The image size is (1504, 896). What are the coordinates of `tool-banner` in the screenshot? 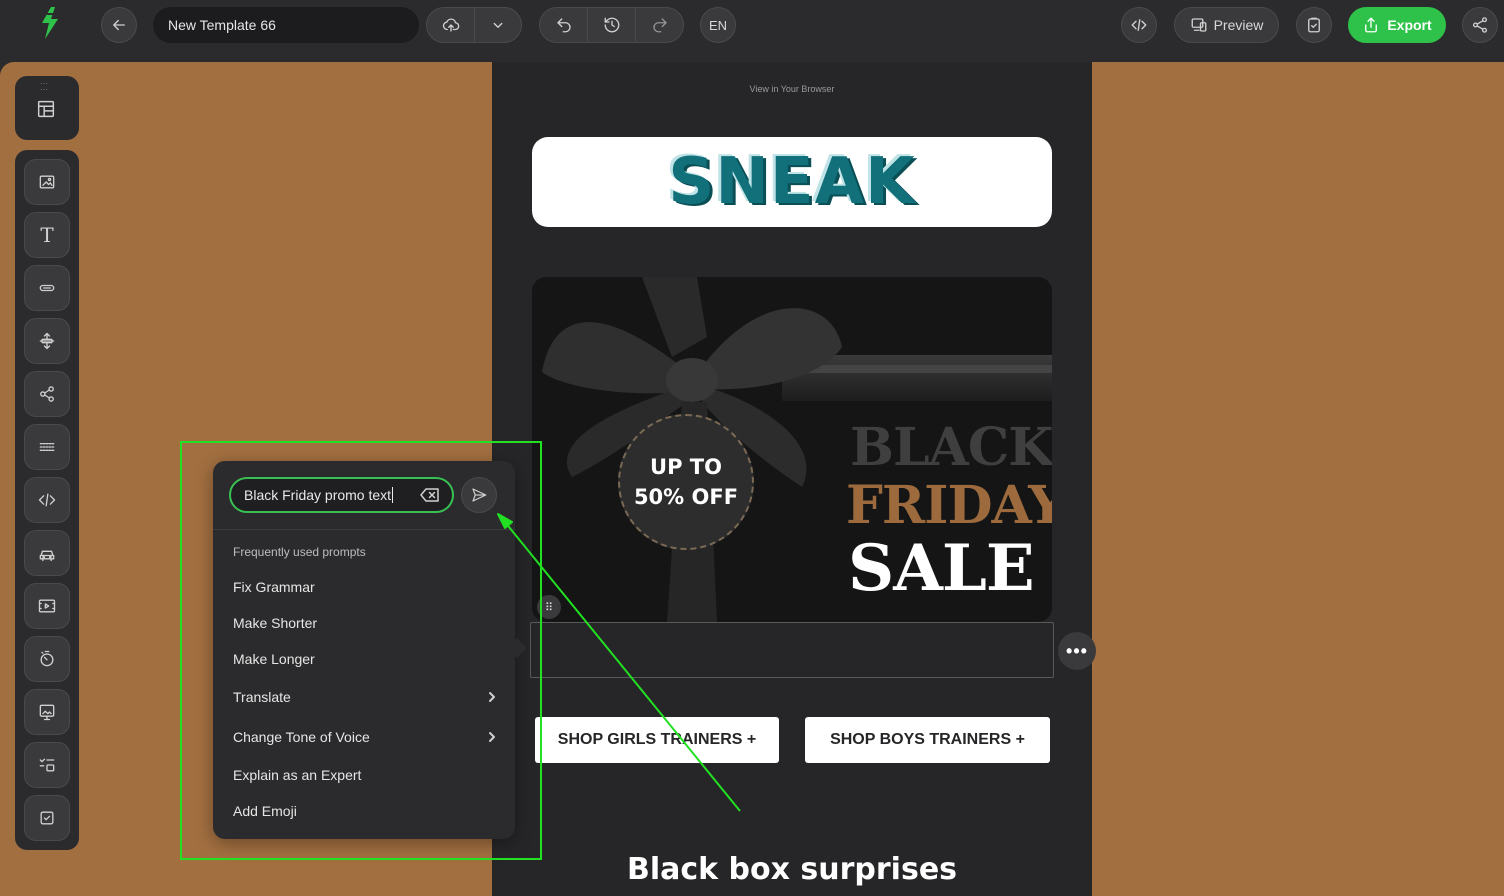 It's located at (47, 712).